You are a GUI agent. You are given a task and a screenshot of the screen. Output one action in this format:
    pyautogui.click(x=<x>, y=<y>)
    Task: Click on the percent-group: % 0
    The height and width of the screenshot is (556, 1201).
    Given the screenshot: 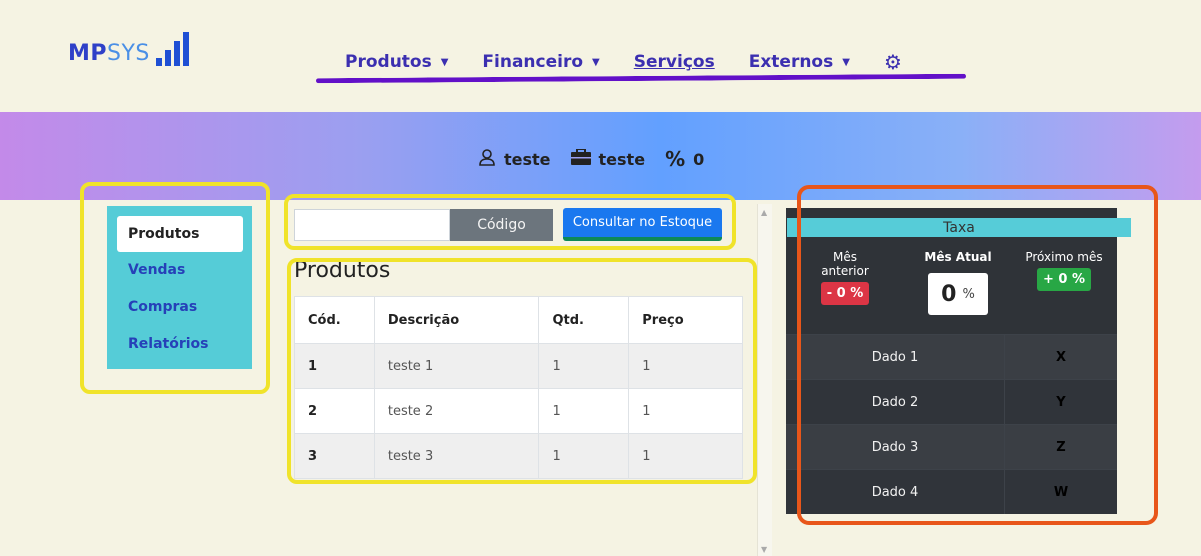 What is the action you would take?
    pyautogui.click(x=684, y=159)
    